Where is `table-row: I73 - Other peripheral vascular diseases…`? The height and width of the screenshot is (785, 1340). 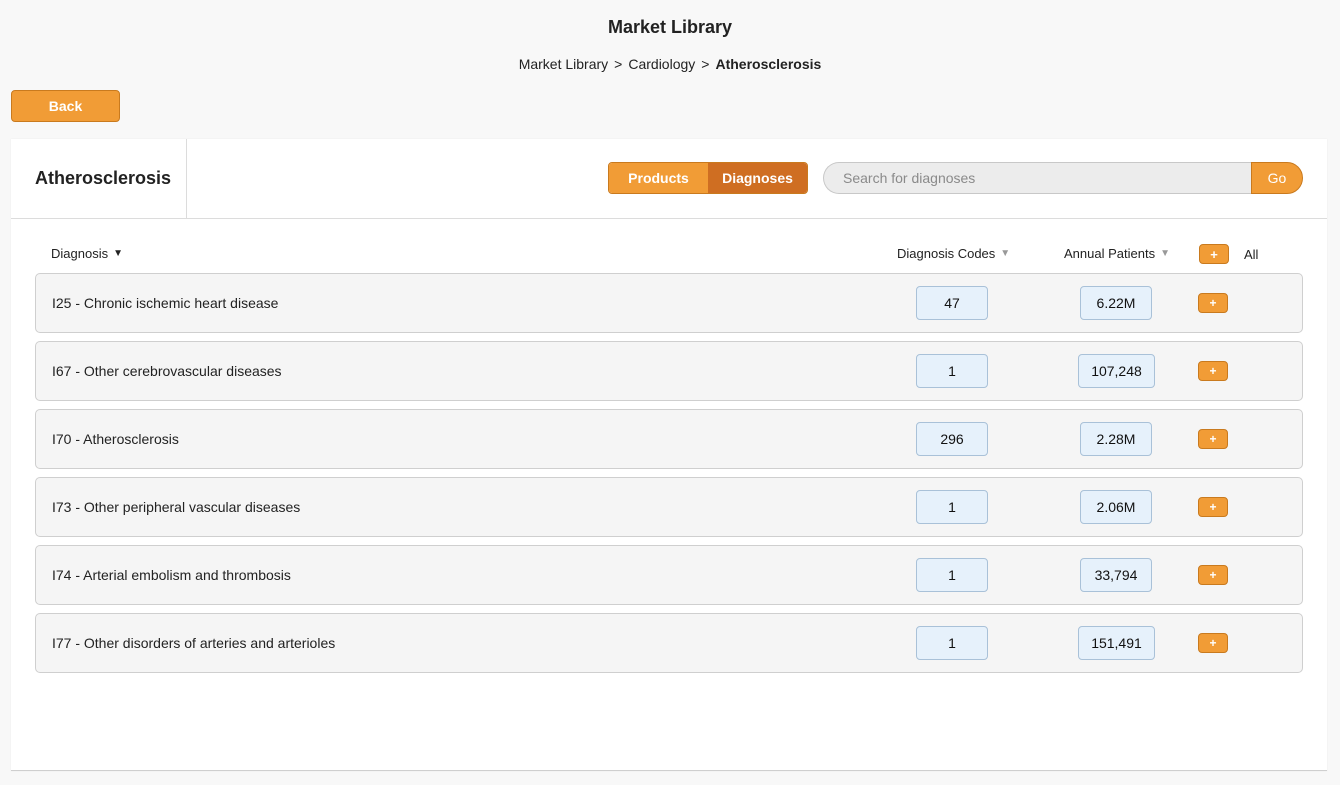 table-row: I73 - Other peripheral vascular diseases… is located at coordinates (669, 507).